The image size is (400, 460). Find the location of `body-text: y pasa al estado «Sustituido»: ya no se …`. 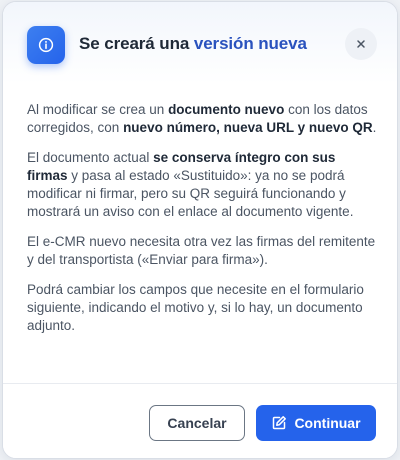

body-text: y pasa al estado «Sustituido»: ya no se … is located at coordinates (190, 193).